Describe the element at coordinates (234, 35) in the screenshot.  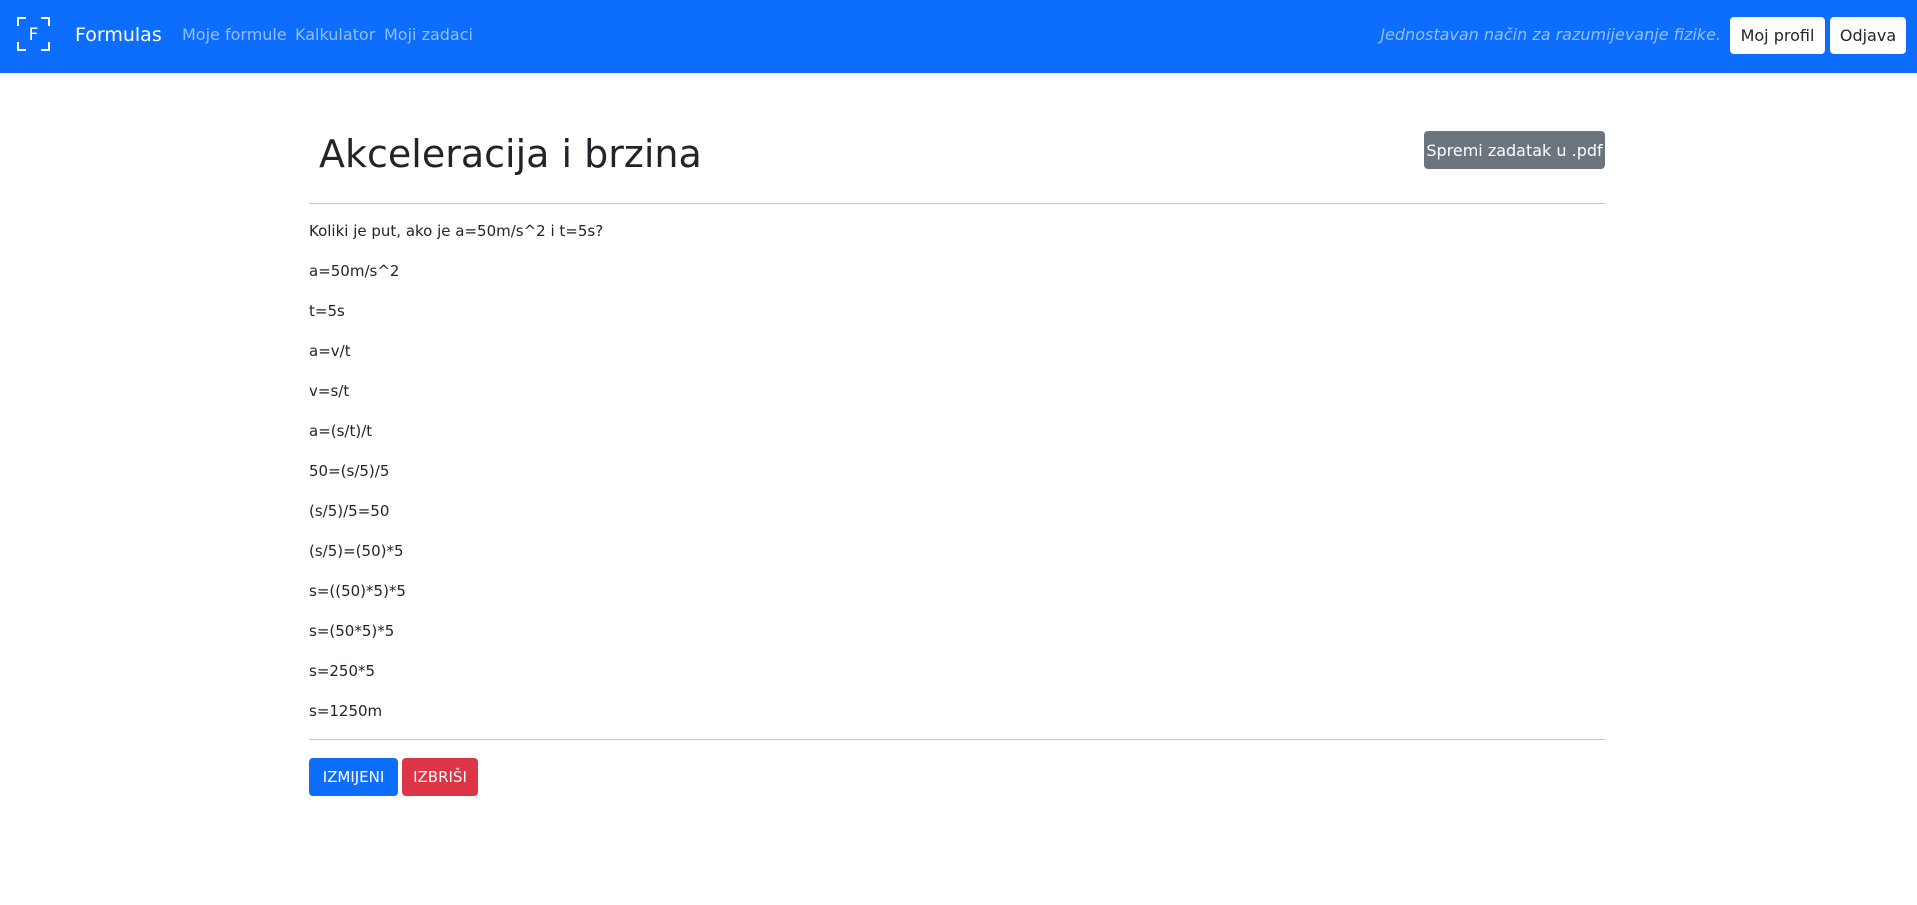
I see `nav-link-moje-formule: Moje formule` at that location.